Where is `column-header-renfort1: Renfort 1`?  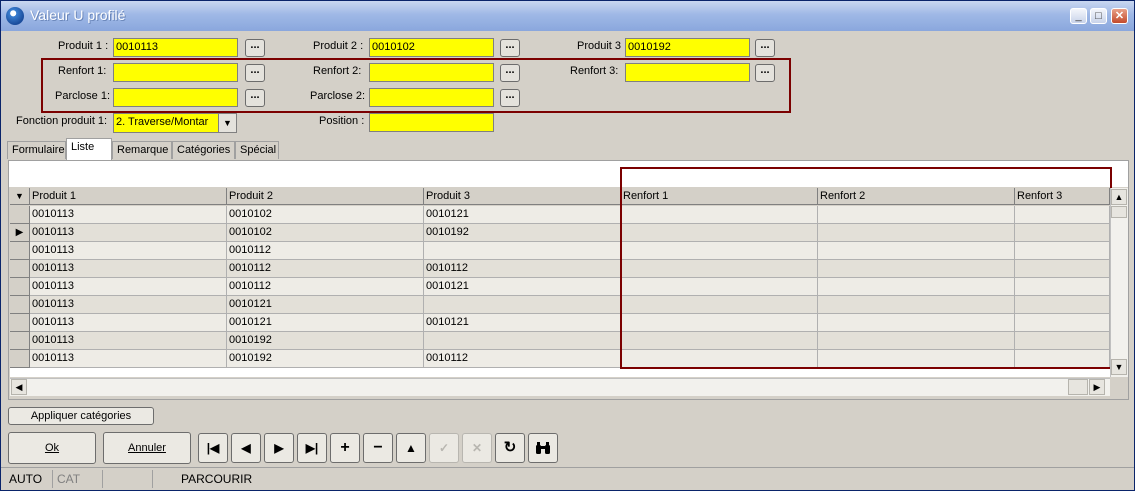
column-header-renfort1: Renfort 1 is located at coordinates (719, 196).